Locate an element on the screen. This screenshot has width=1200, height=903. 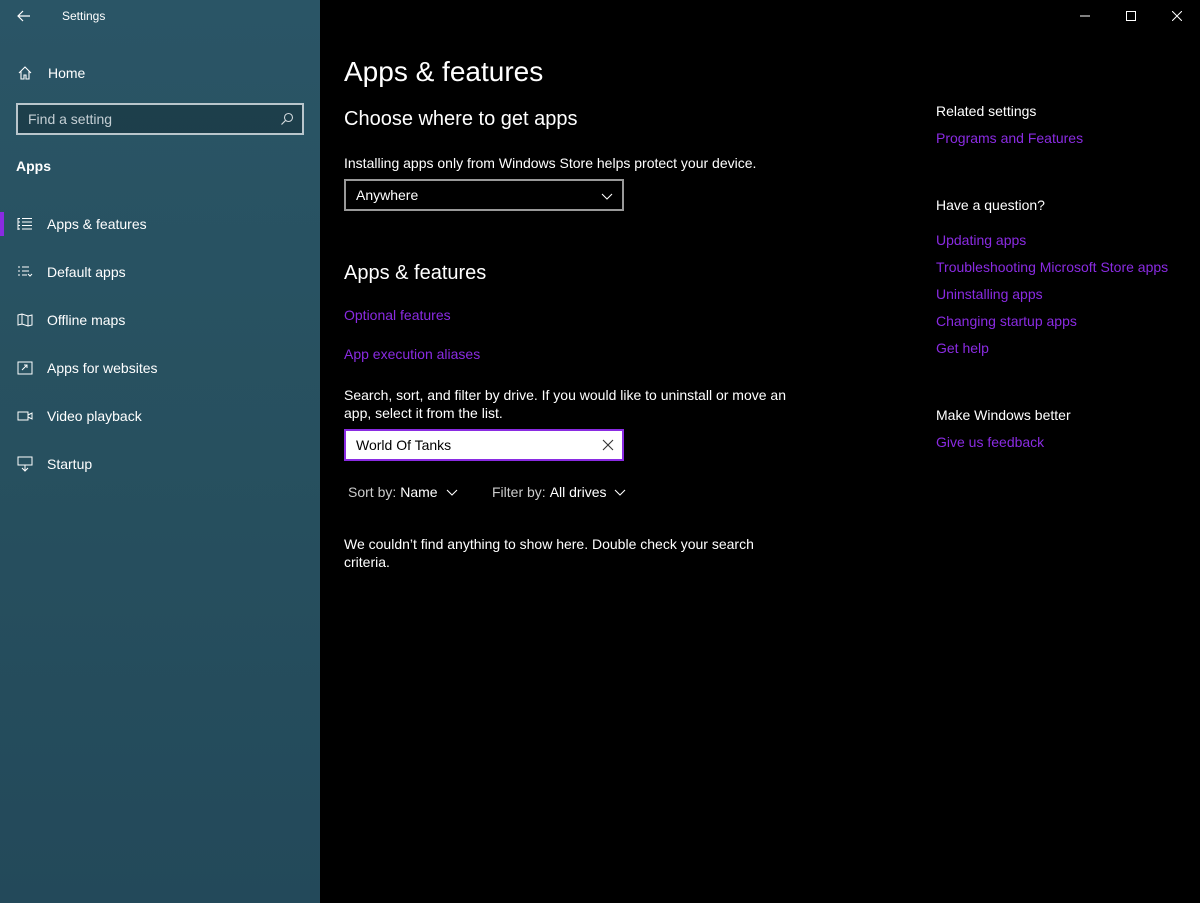
minimize-button is located at coordinates (1085, 16).